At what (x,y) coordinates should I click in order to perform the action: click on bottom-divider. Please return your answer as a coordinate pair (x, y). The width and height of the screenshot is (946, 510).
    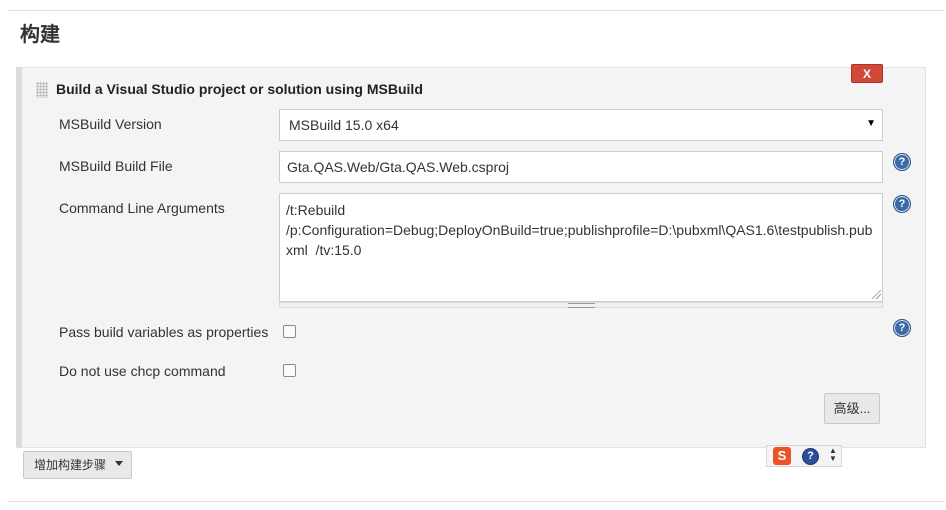
    Looking at the image, I should click on (476, 501).